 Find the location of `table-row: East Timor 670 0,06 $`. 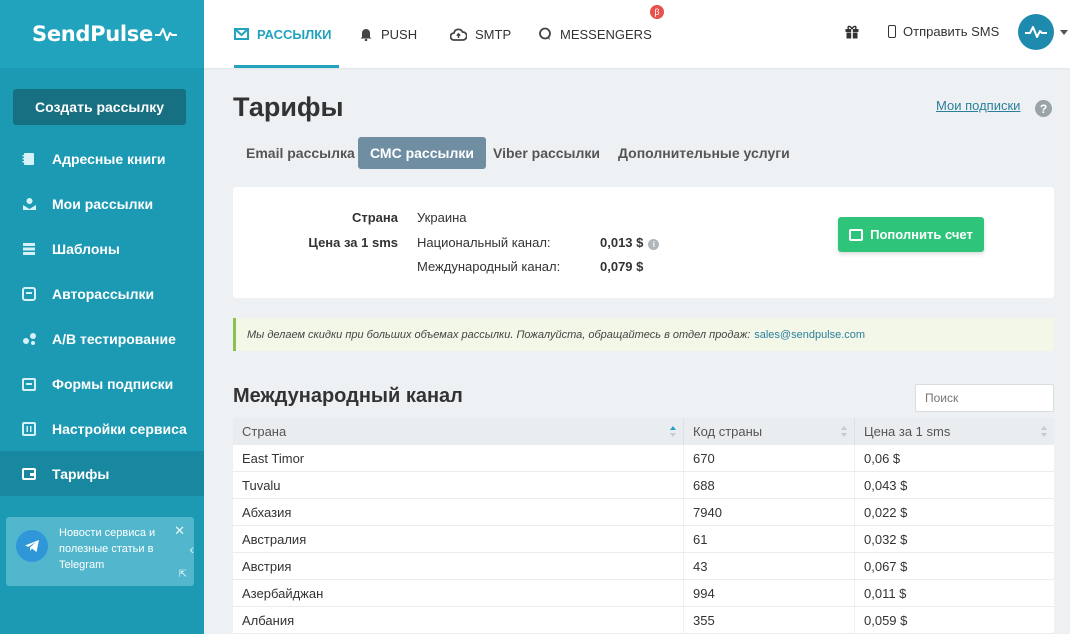

table-row: East Timor 670 0,06 $ is located at coordinates (643, 458).